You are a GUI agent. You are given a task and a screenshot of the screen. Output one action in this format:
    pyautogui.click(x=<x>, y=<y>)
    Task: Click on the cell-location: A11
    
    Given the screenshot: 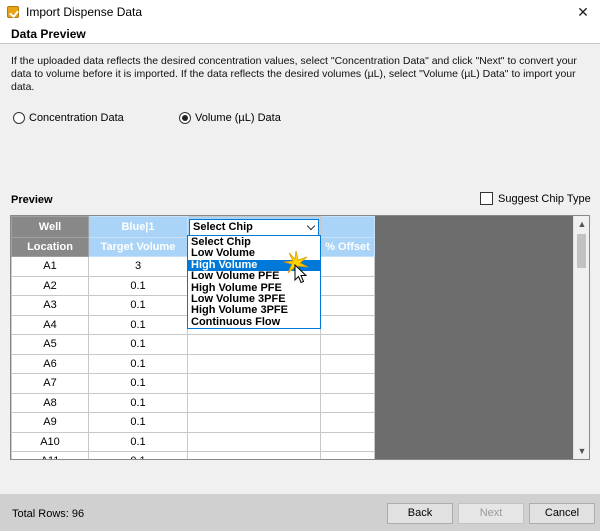 What is the action you would take?
    pyautogui.click(x=50, y=455)
    